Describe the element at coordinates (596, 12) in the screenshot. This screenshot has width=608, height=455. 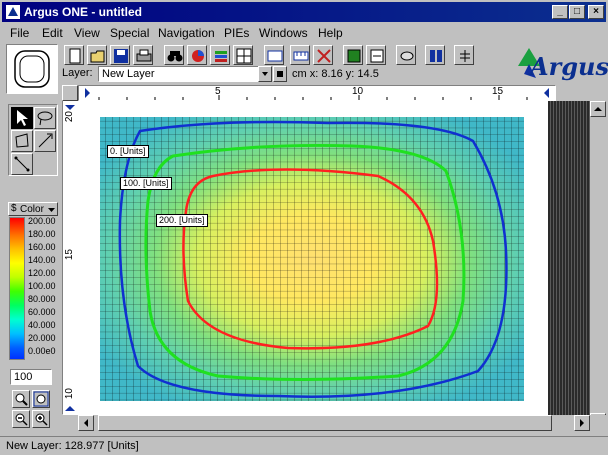
I see `close-button: ×` at that location.